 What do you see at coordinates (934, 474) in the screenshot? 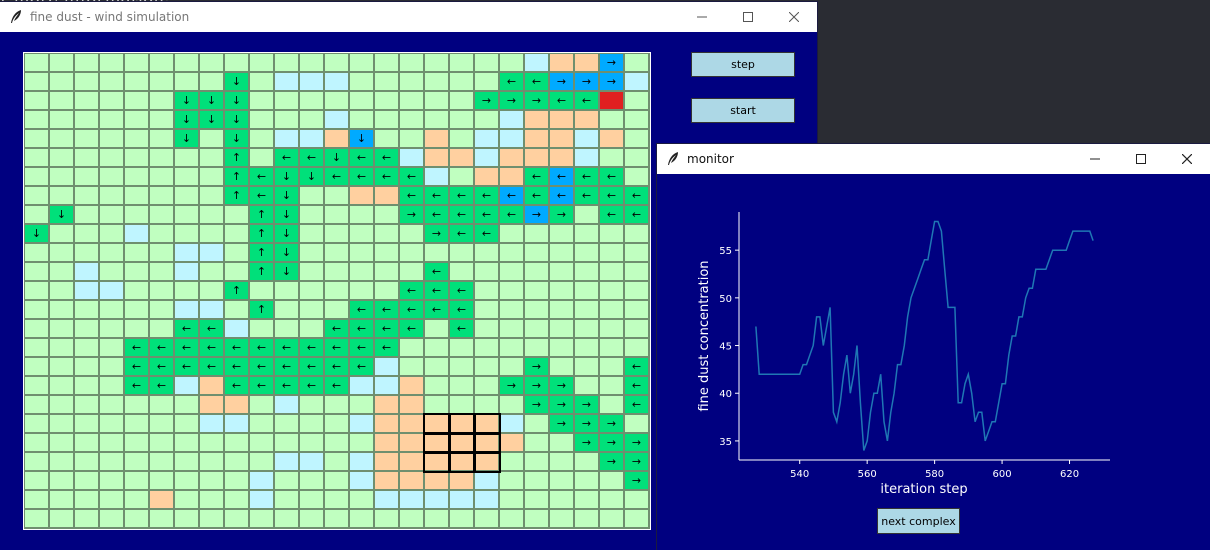
I see `x-tick-label: 580` at bounding box center [934, 474].